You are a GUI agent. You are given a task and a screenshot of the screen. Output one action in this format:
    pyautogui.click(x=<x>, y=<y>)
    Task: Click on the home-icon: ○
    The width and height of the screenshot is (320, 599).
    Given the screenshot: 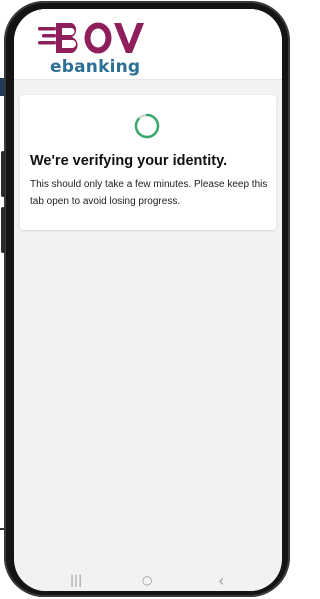 What is the action you would take?
    pyautogui.click(x=147, y=580)
    